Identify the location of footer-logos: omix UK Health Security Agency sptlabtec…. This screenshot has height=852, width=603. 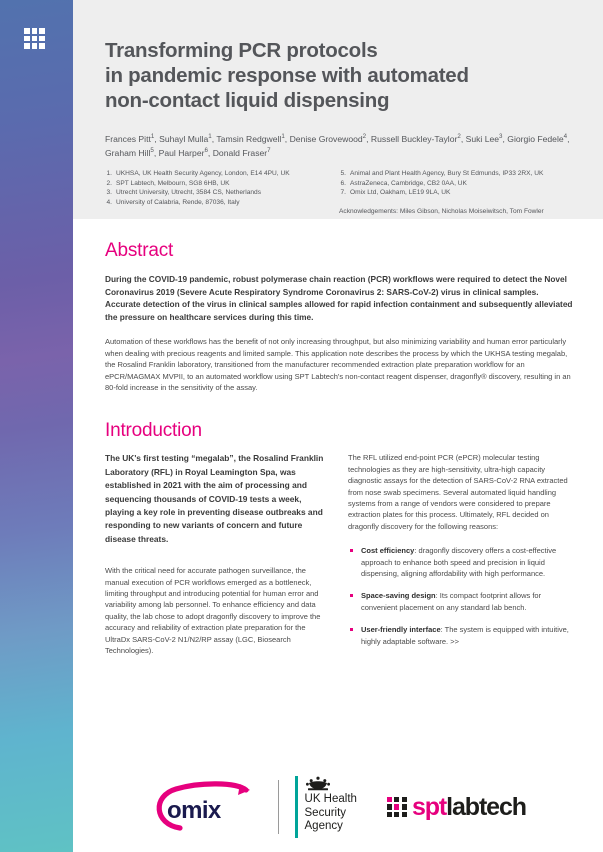
(338, 807).